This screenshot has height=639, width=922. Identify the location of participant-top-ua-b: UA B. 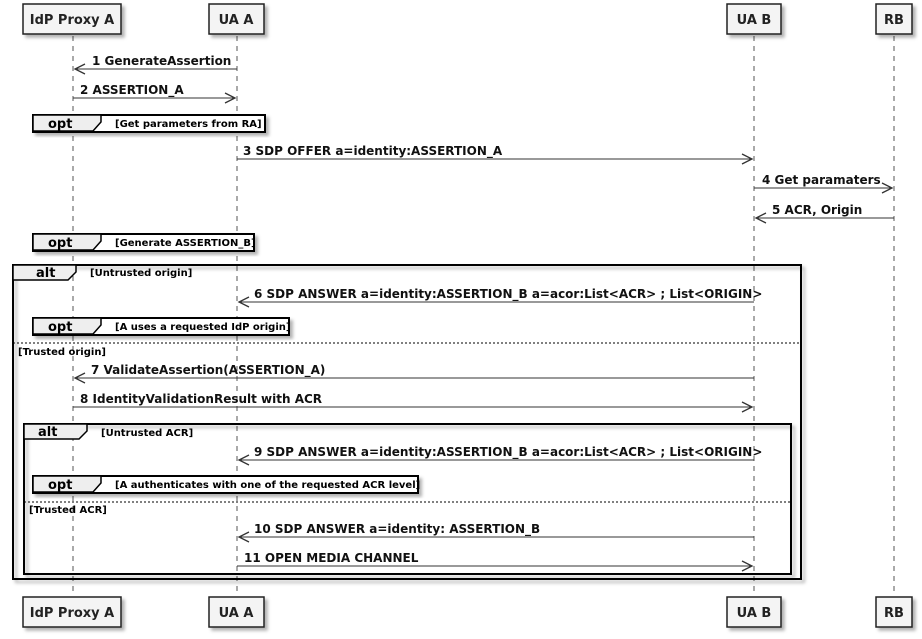
(754, 19).